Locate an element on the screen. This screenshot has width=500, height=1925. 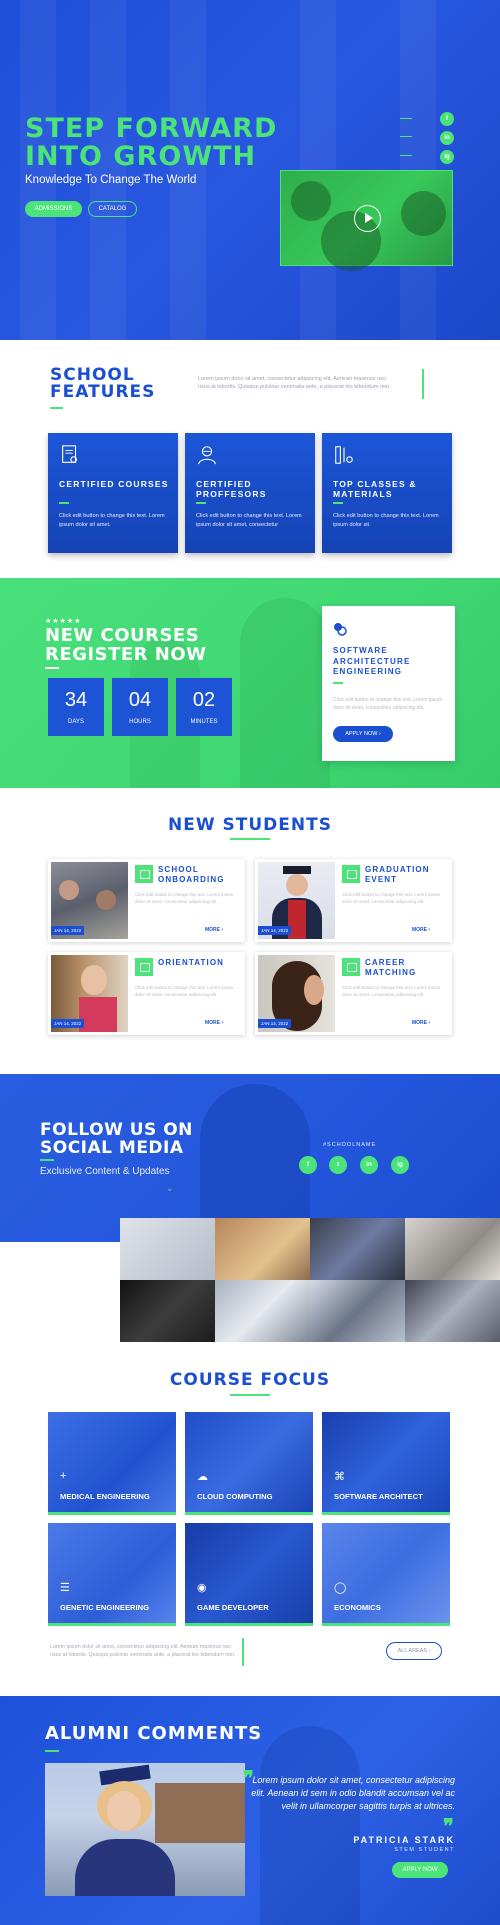
materials-icon is located at coordinates (344, 455).